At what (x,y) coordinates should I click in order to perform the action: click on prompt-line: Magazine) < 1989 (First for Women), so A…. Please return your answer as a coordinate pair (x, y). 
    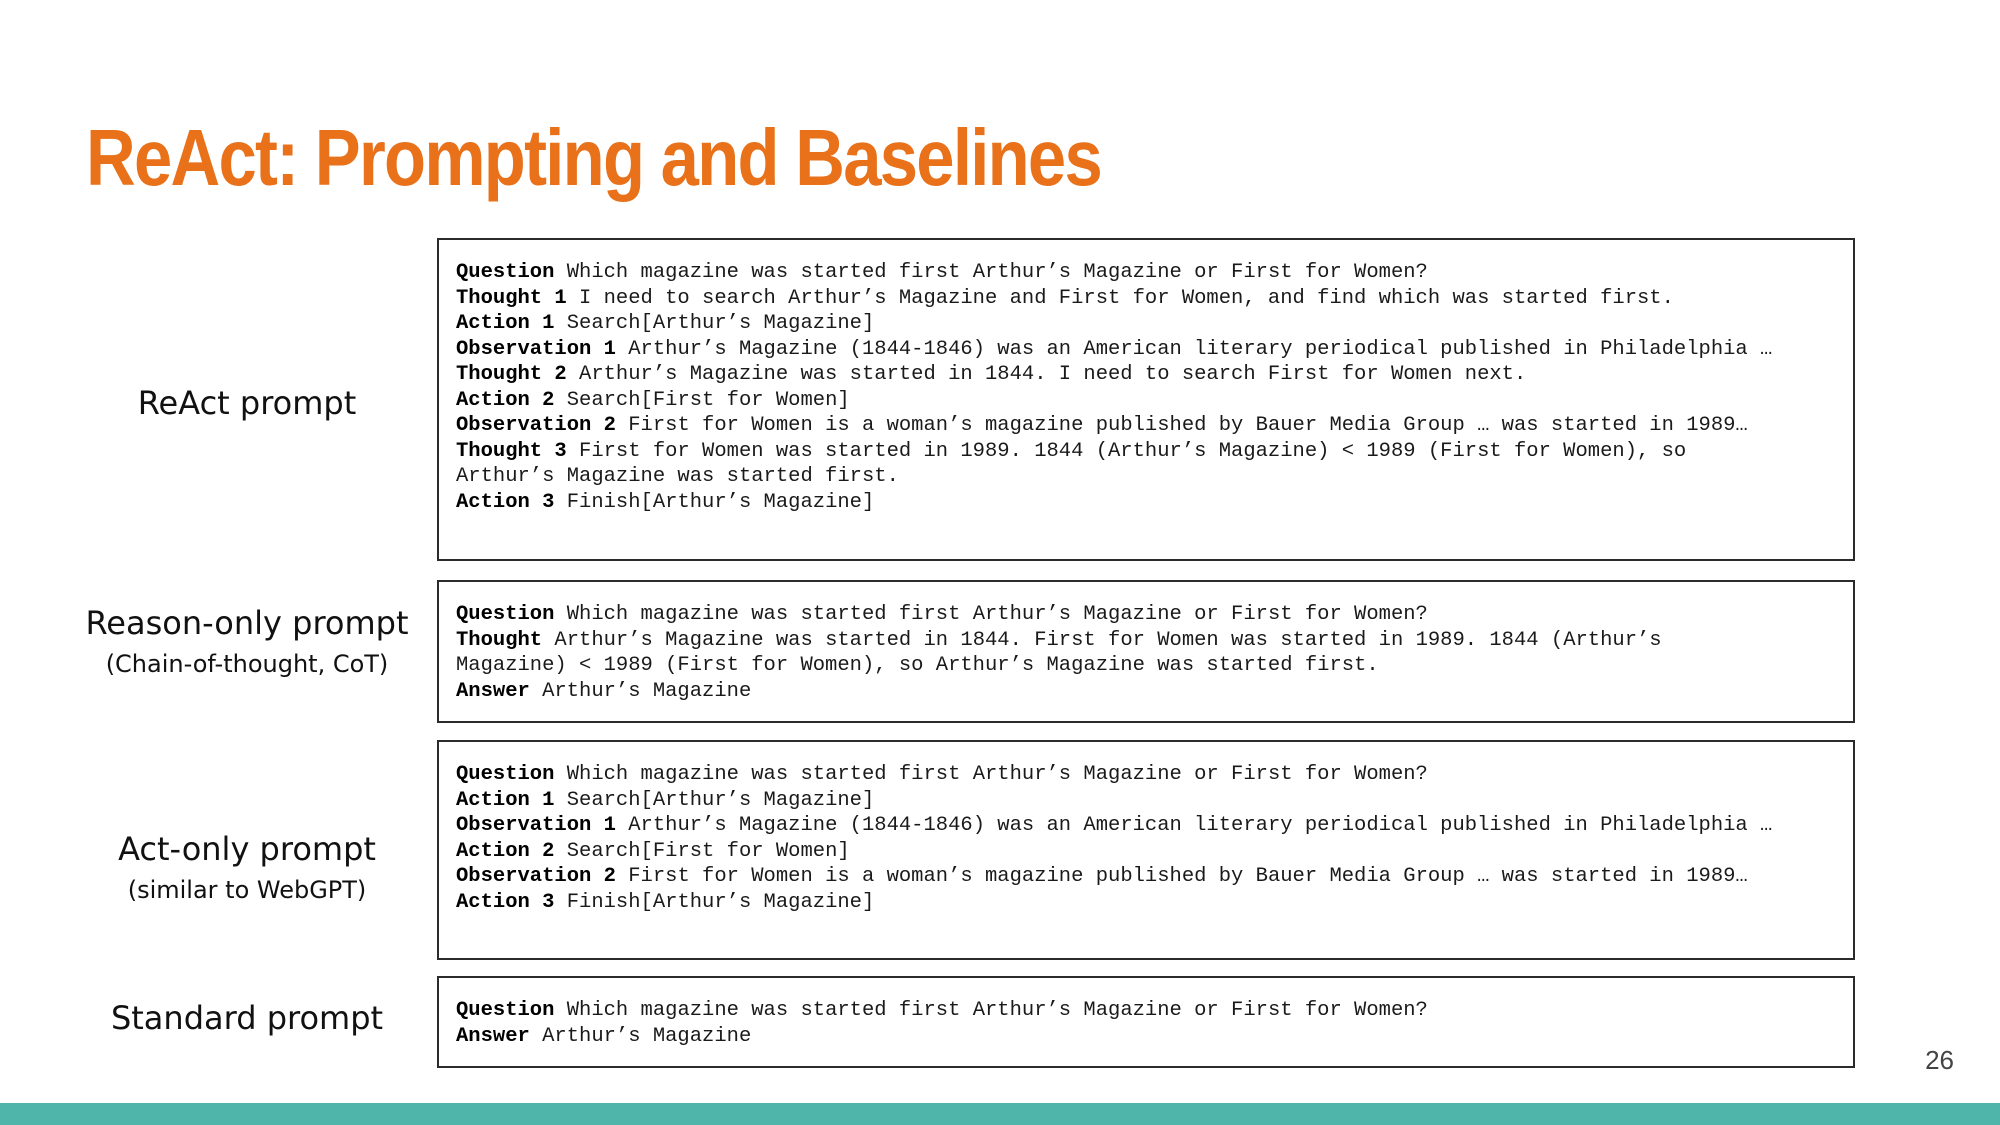
    Looking at the image, I should click on (1146, 666).